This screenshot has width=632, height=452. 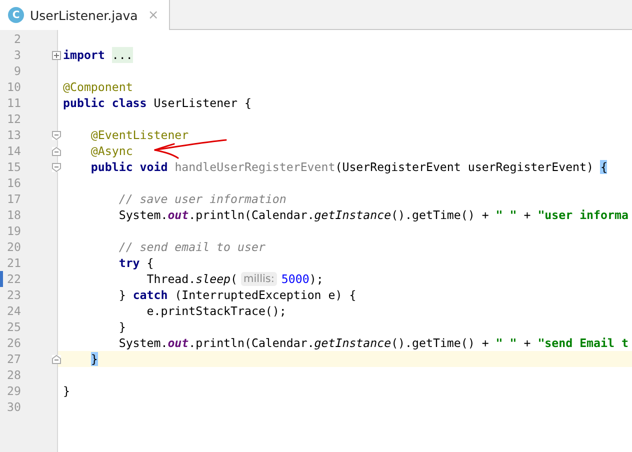 I want to click on code-text: @Component, so click(x=98, y=87).